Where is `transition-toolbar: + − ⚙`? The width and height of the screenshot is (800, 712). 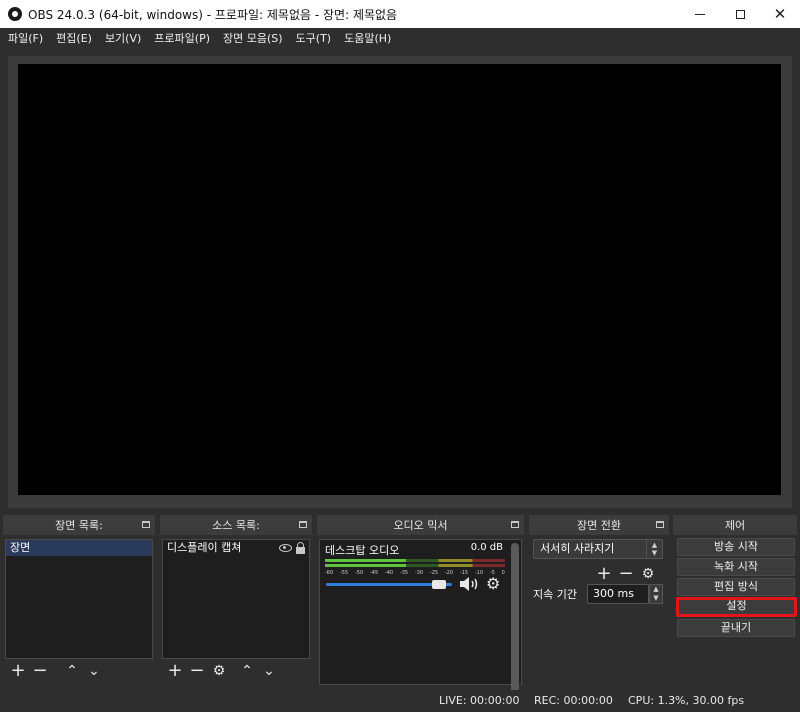
transition-toolbar: + − ⚙ is located at coordinates (626, 574).